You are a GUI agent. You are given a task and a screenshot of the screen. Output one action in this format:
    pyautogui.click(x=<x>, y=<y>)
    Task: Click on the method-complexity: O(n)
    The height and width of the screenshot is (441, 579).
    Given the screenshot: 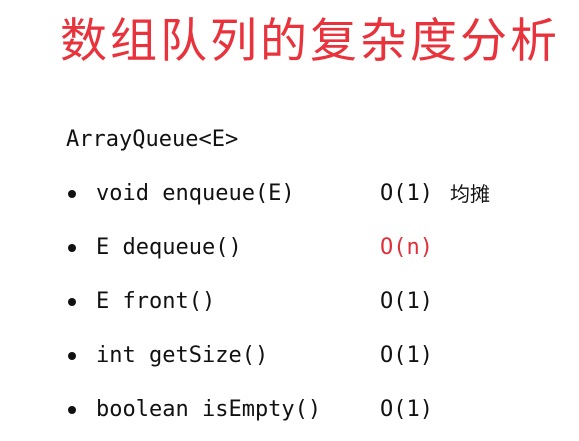 What is the action you would take?
    pyautogui.click(x=406, y=247)
    